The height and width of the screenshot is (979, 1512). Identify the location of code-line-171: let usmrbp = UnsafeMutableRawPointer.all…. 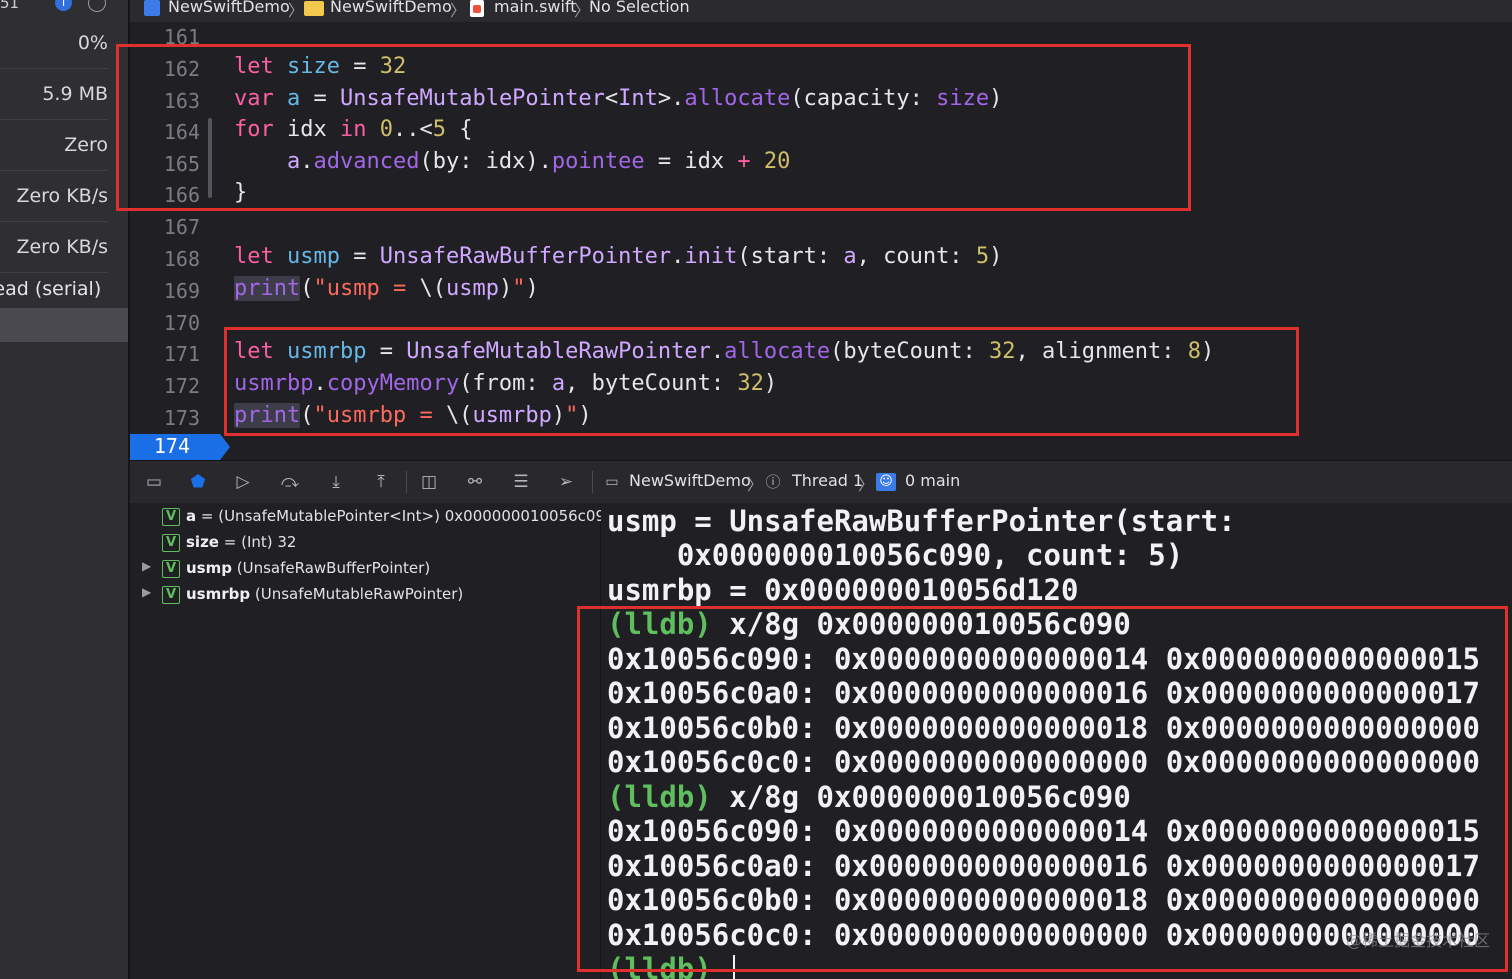
(724, 351).